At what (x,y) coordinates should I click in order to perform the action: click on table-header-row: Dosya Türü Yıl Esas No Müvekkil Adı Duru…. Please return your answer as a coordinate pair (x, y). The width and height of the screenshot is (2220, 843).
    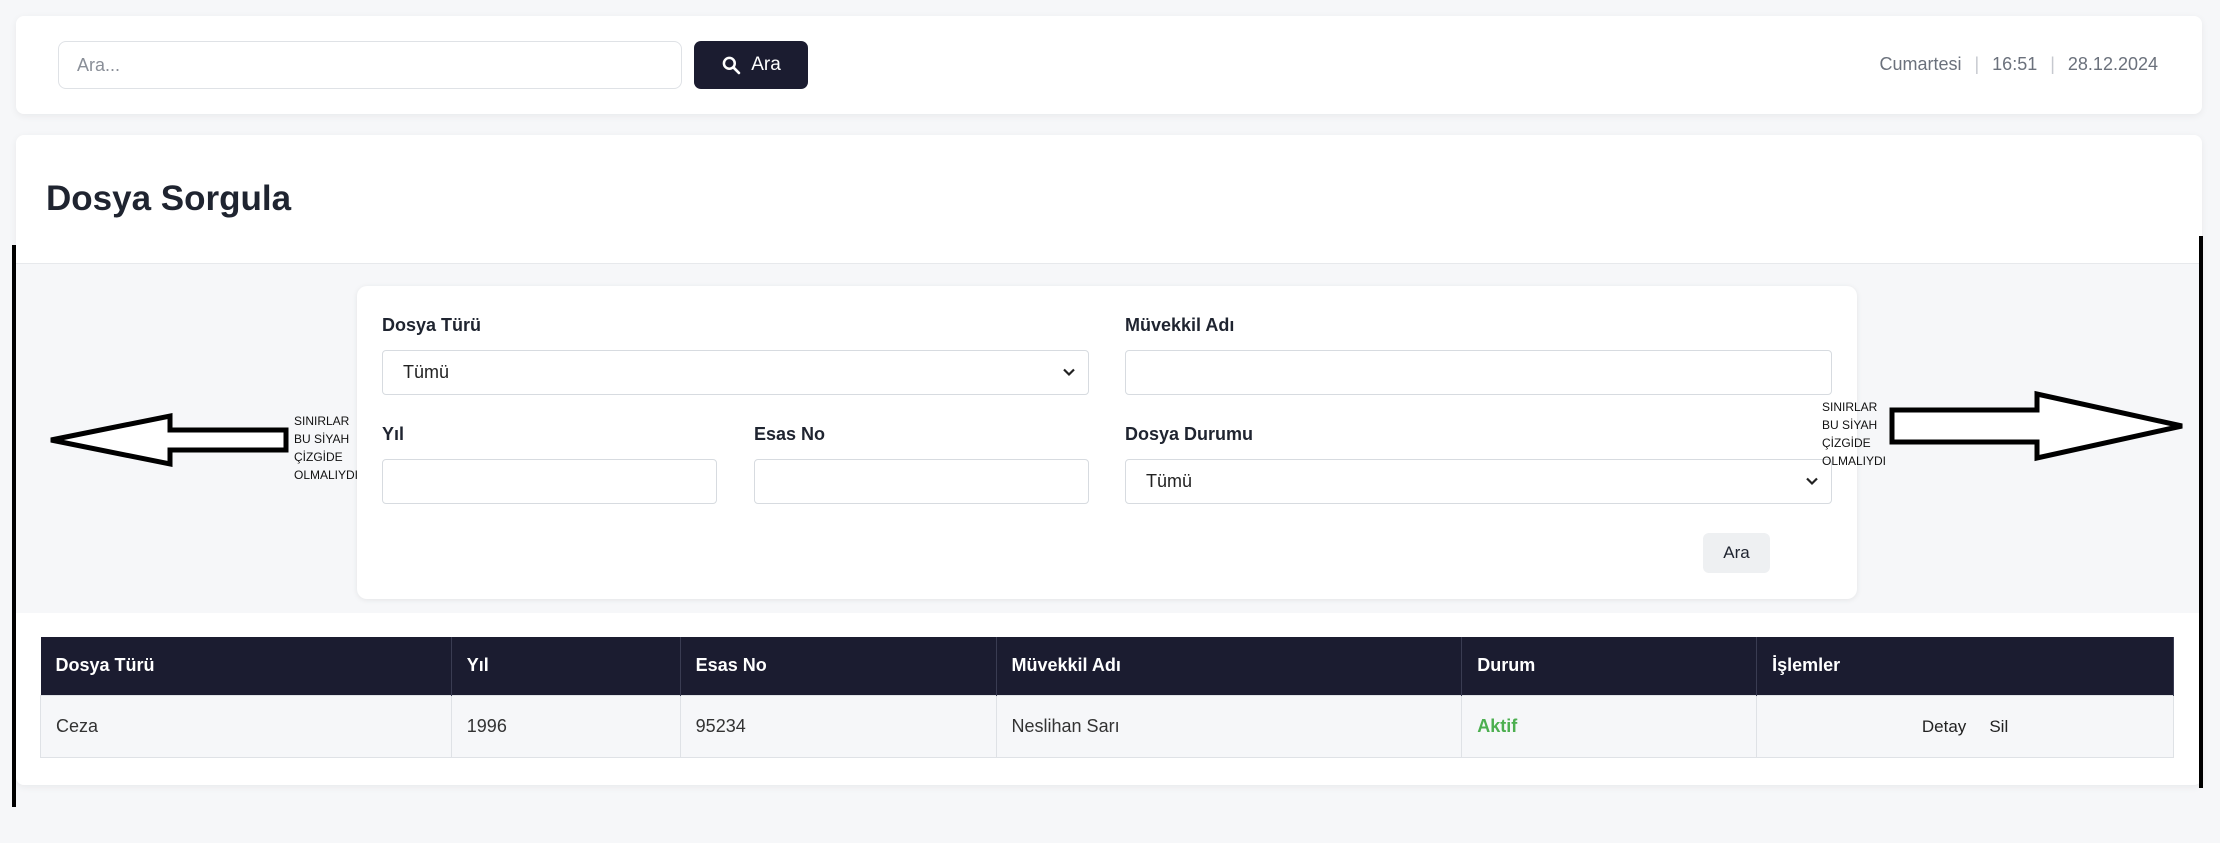
    Looking at the image, I should click on (1107, 666).